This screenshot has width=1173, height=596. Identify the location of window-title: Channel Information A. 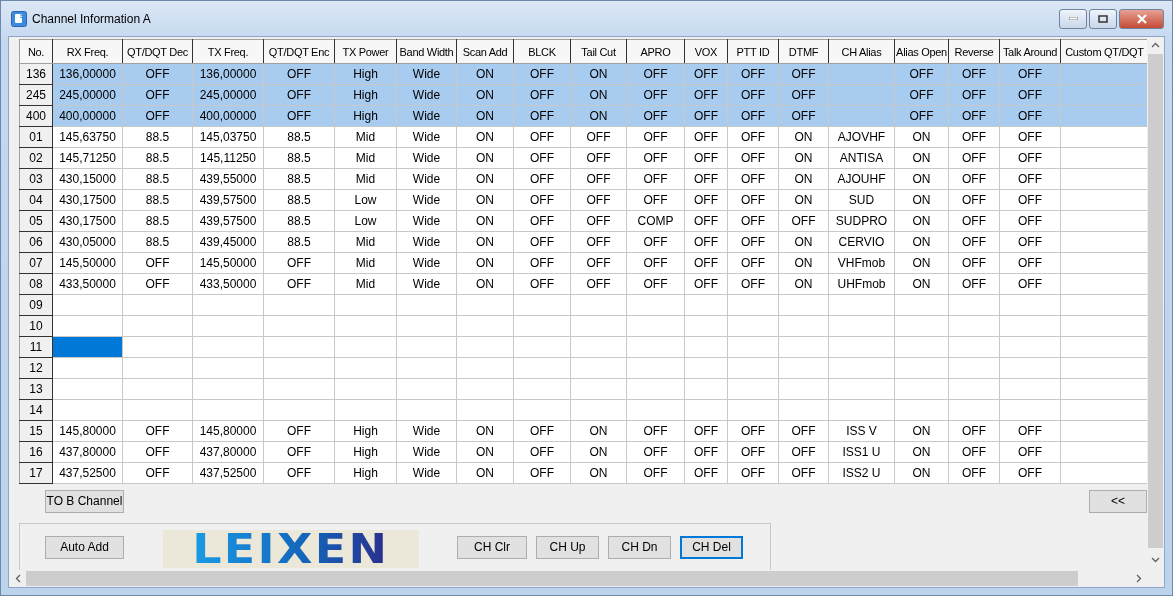
(92, 18).